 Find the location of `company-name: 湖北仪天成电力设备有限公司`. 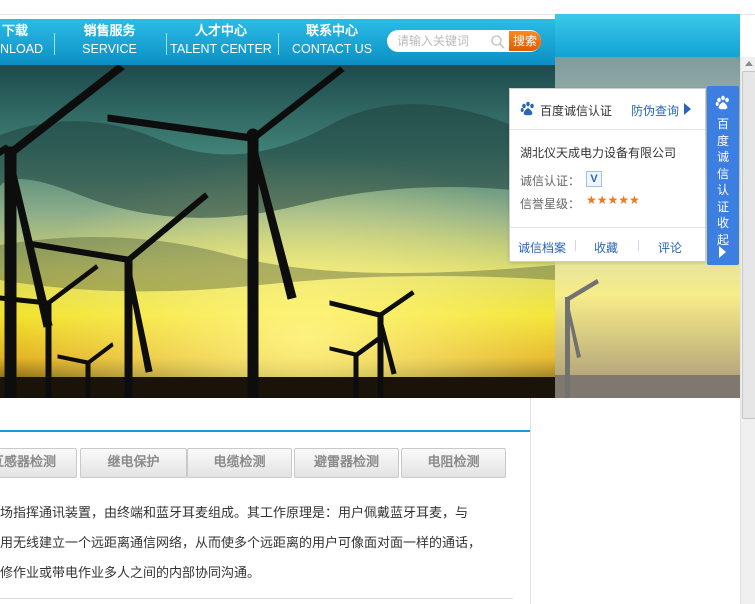

company-name: 湖北仪天成电力设备有限公司 is located at coordinates (598, 153).